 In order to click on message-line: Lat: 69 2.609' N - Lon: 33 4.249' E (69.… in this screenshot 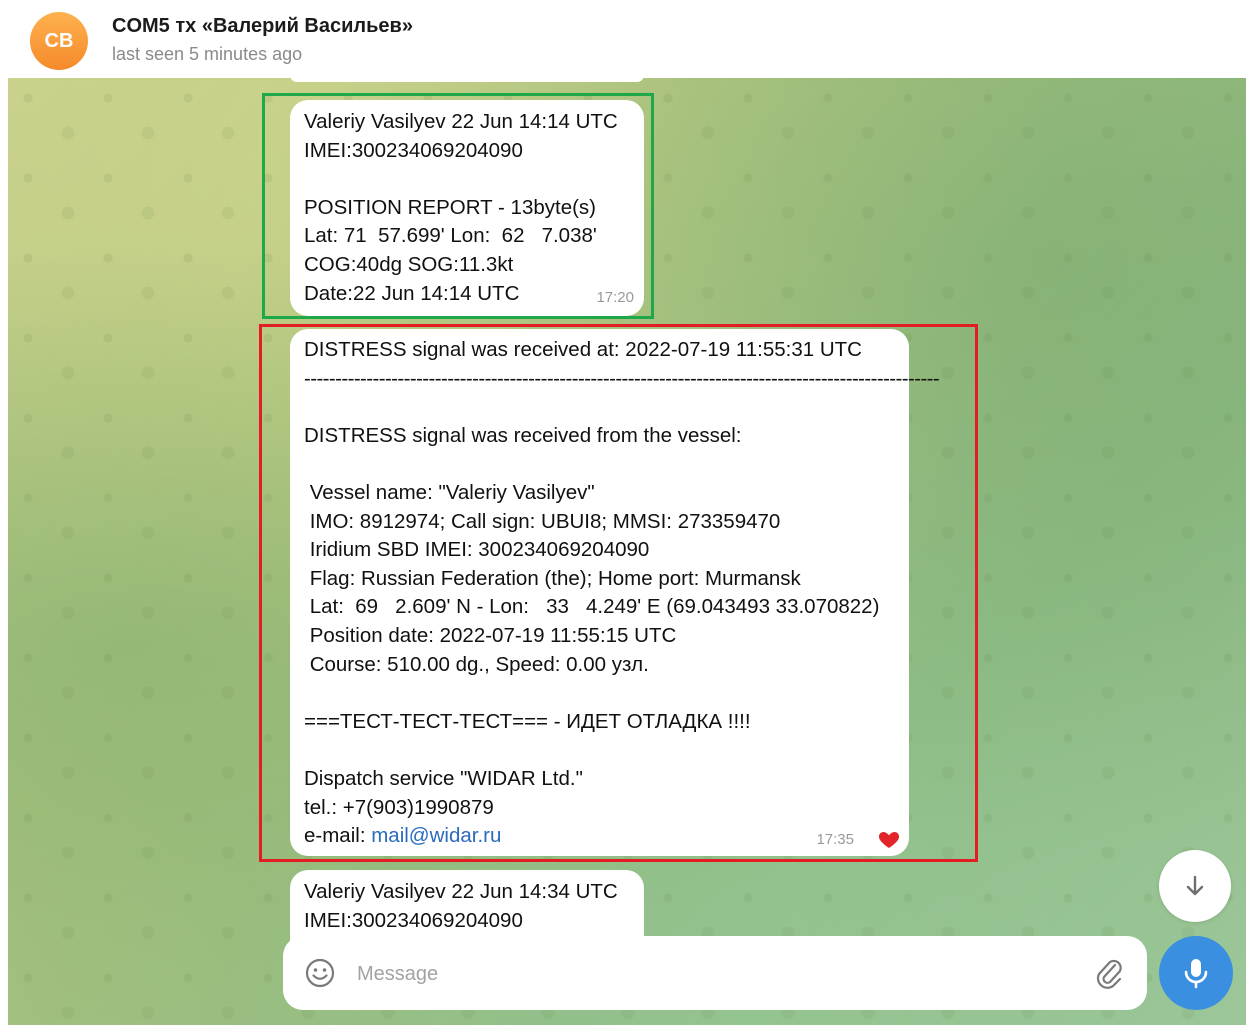, I will do `click(592, 607)`.